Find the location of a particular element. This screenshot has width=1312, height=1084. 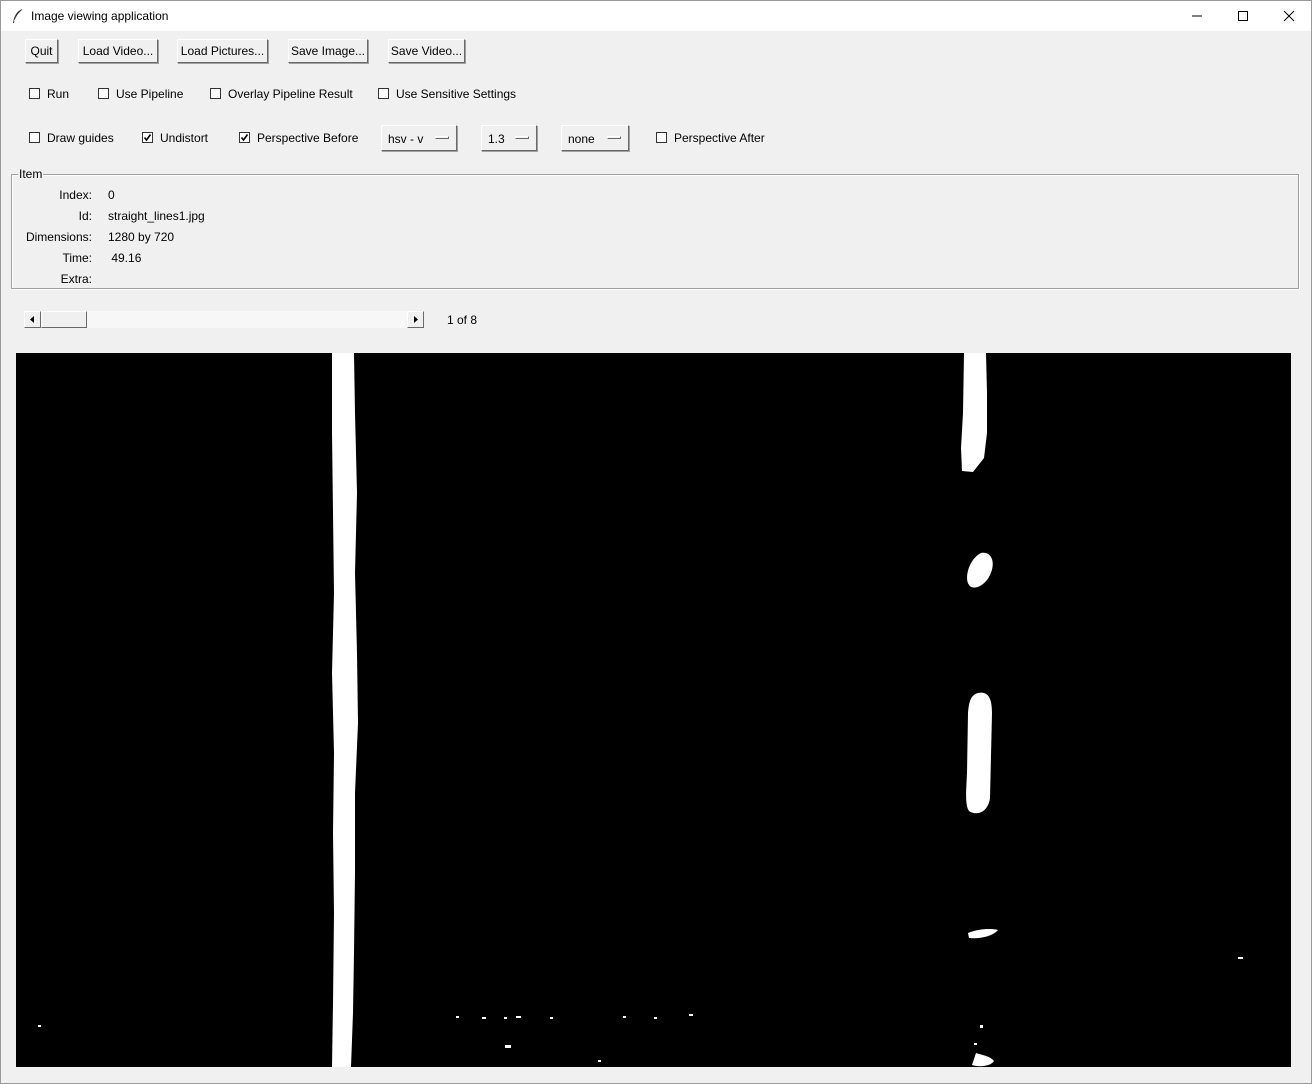

use-pipeline-checkbox: Use Pipeline is located at coordinates (148, 94).